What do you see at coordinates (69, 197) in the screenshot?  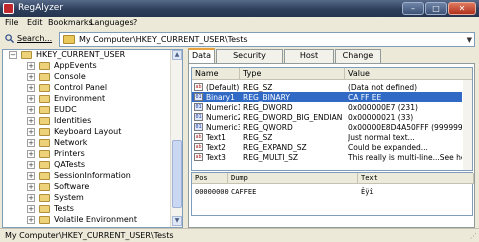 I see `tree-item-label: System` at bounding box center [69, 197].